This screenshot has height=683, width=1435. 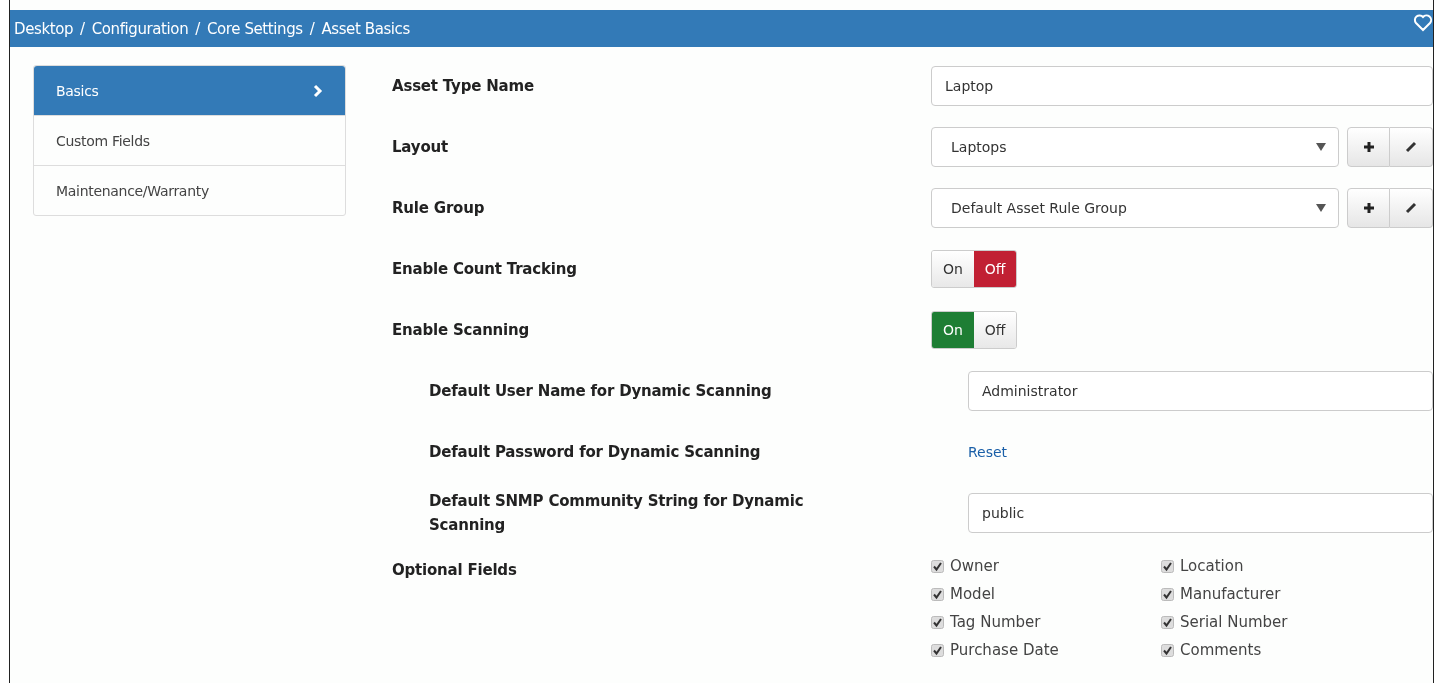 What do you see at coordinates (1221, 650) in the screenshot?
I see `checkbox-label: Comments` at bounding box center [1221, 650].